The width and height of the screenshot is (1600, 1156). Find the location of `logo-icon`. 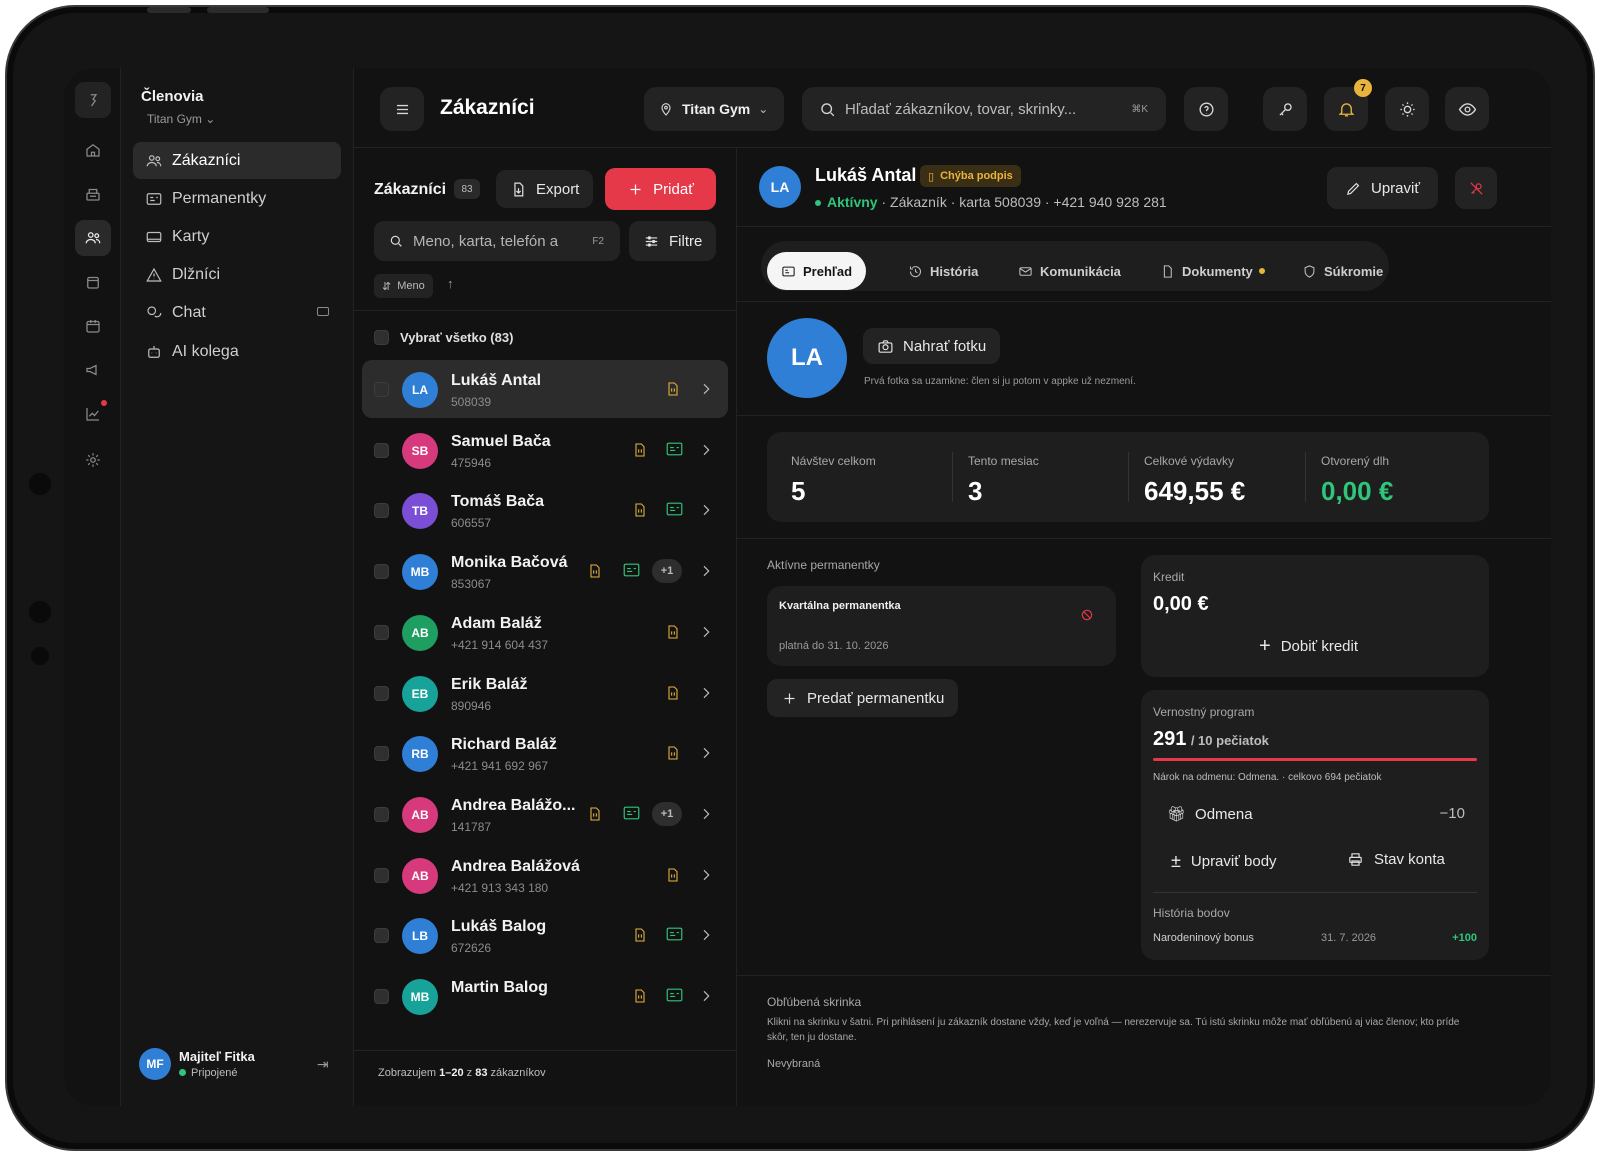

logo-icon is located at coordinates (93, 100).